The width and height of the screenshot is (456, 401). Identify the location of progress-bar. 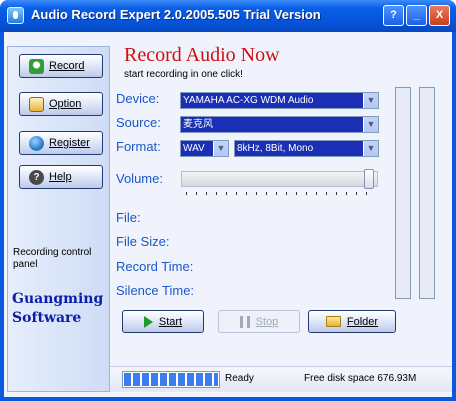
(171, 379).